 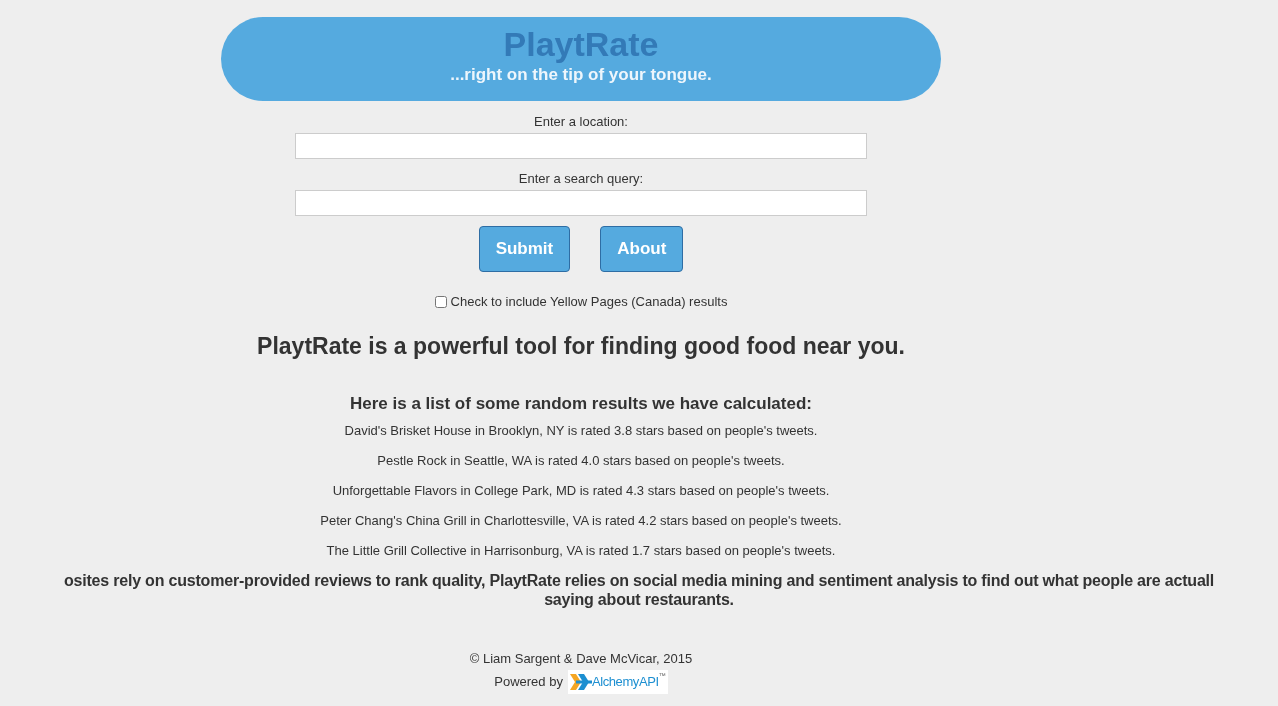 What do you see at coordinates (580, 682) in the screenshot?
I see `chevron-logo-icon` at bounding box center [580, 682].